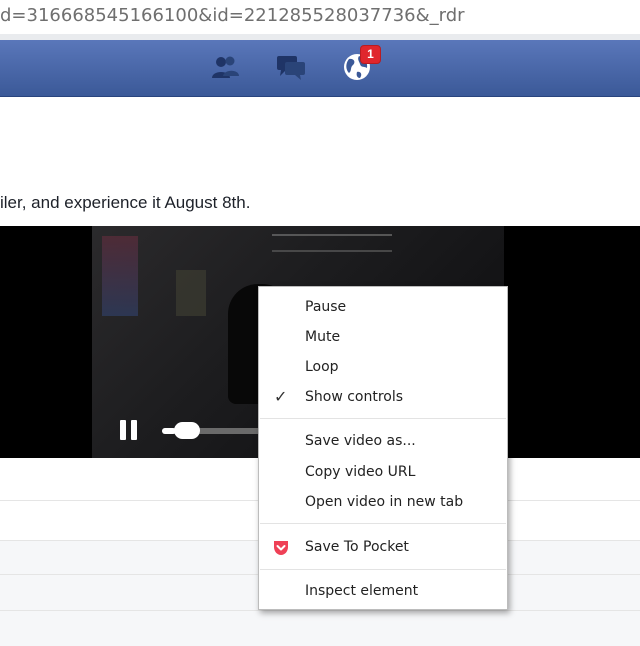 The image size is (640, 646). What do you see at coordinates (383, 548) in the screenshot?
I see `menu-item-save-to-pocket: Save To Pocket` at bounding box center [383, 548].